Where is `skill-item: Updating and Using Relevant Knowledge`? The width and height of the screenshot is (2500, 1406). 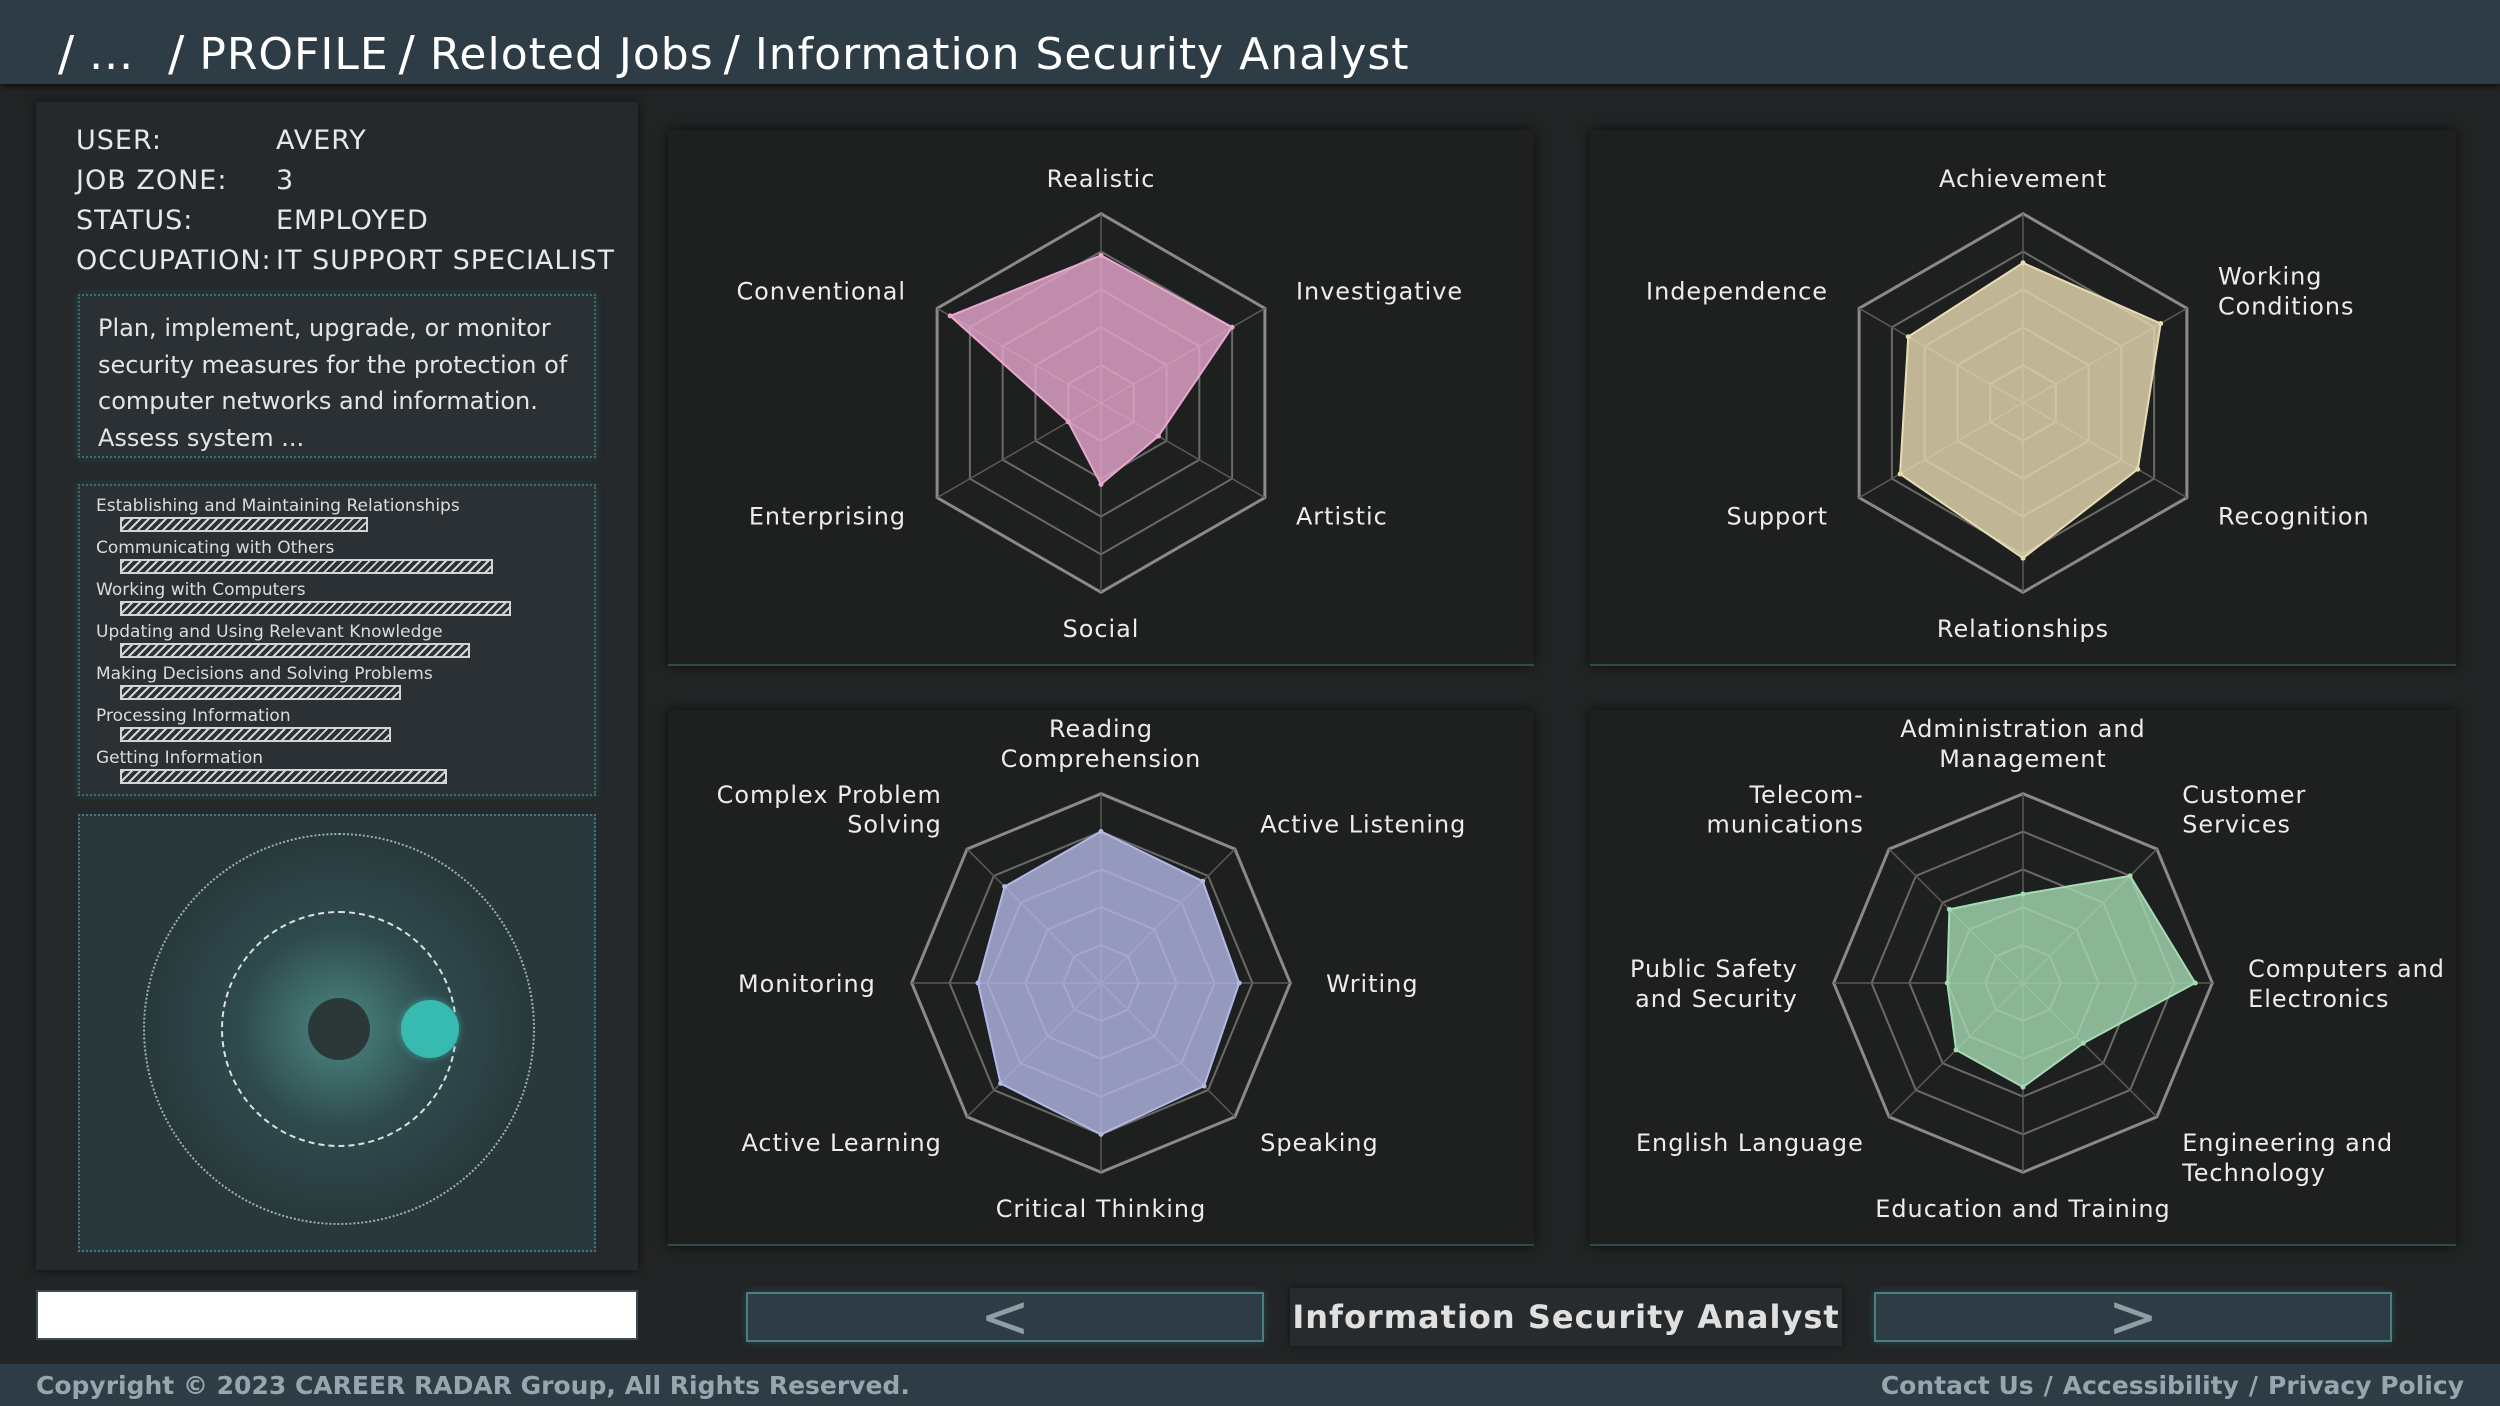
skill-item: Updating and Using Relevant Knowledge is located at coordinates (283, 640).